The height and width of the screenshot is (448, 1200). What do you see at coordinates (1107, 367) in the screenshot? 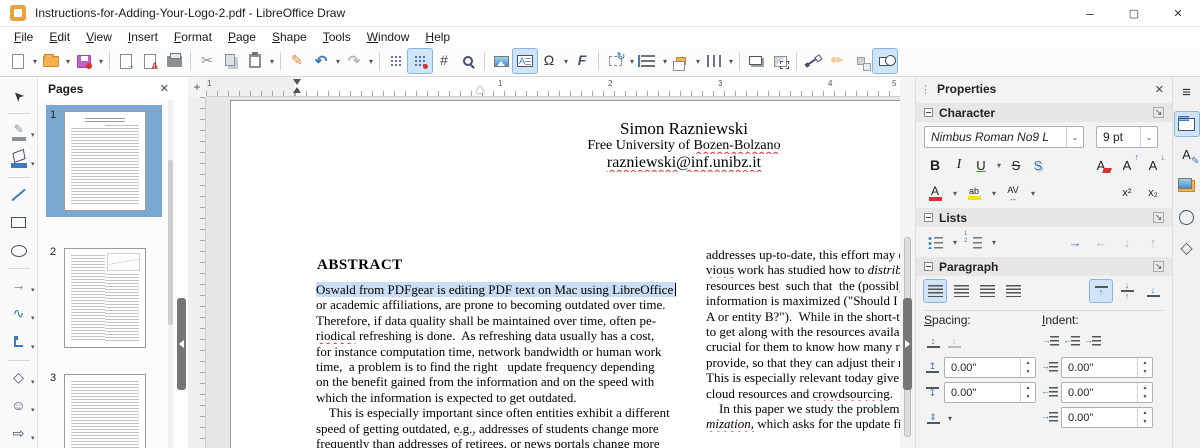
I see `before-text-indent-field: 0.00" ▲ ▼` at bounding box center [1107, 367].